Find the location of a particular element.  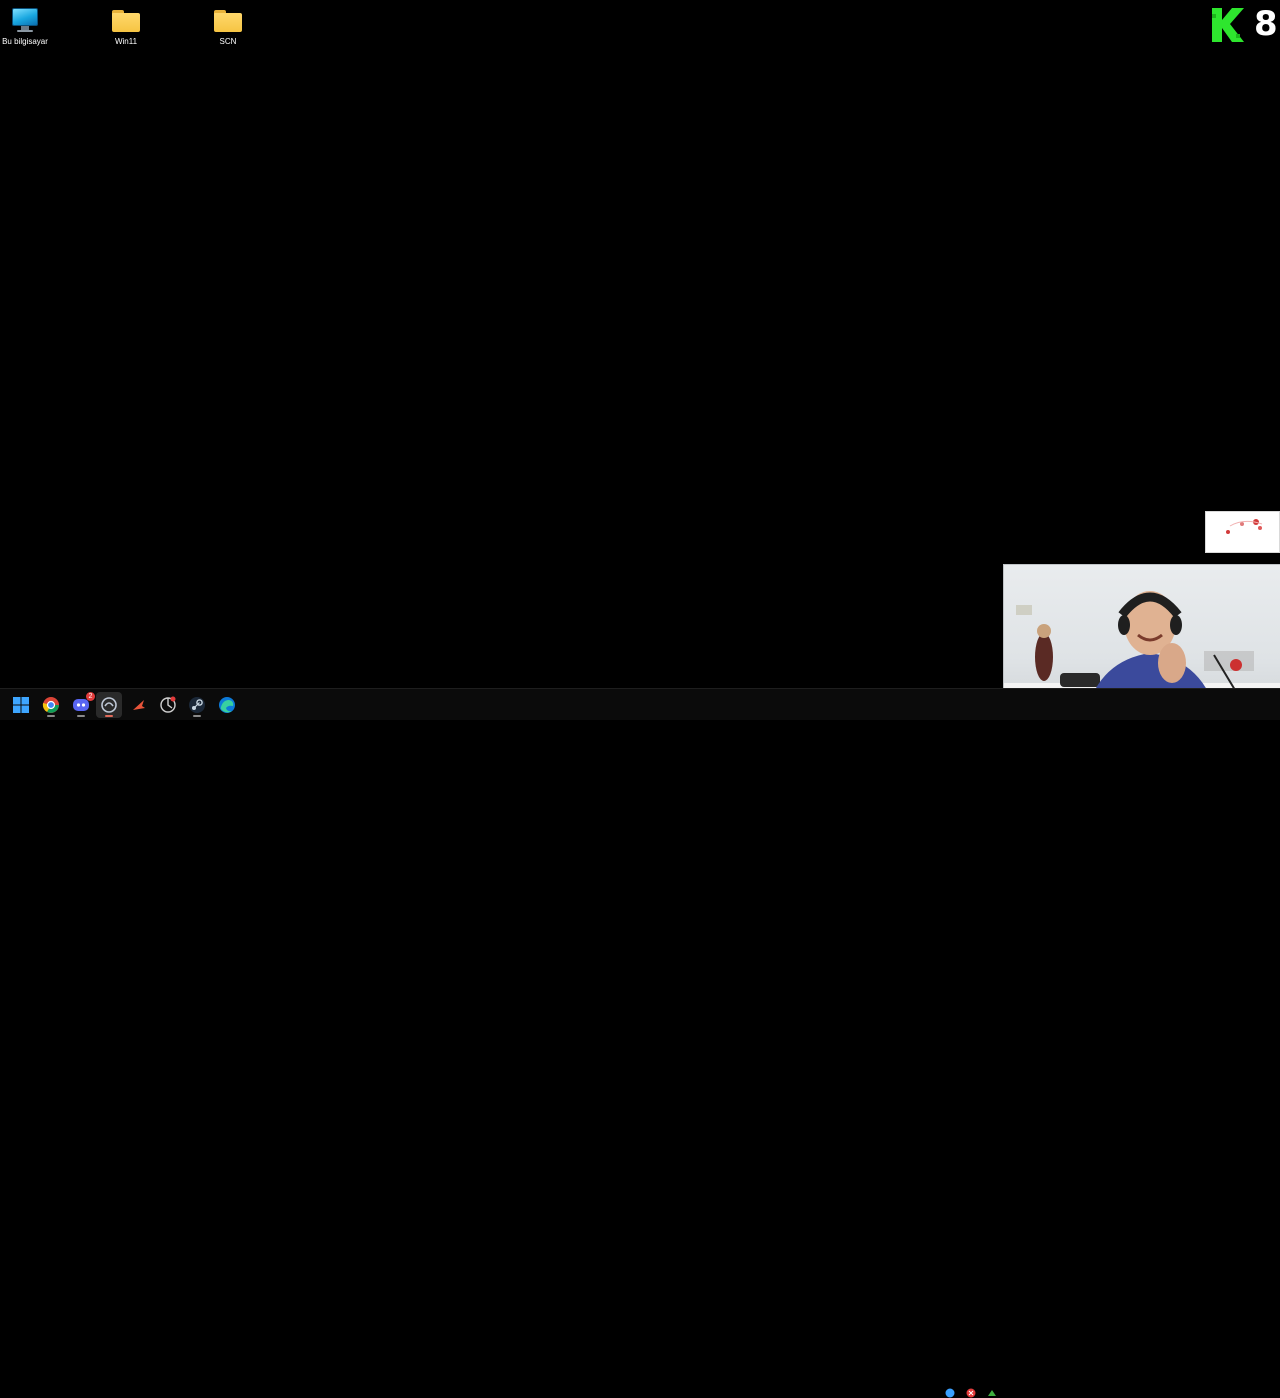

taskbar-browser-button is located at coordinates (168, 705).